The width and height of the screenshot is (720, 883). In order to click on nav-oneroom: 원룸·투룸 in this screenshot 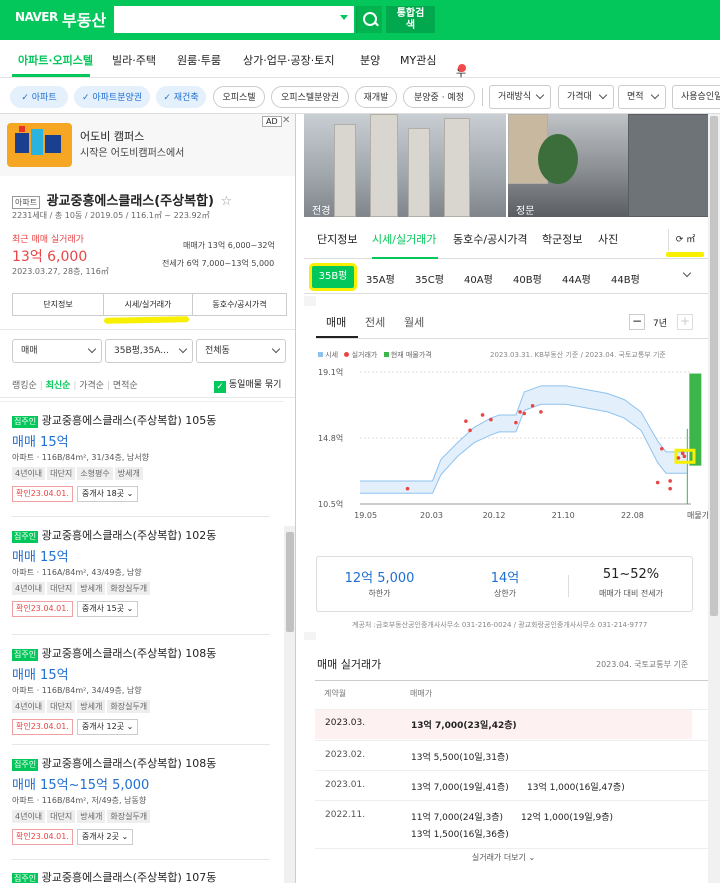, I will do `click(199, 60)`.